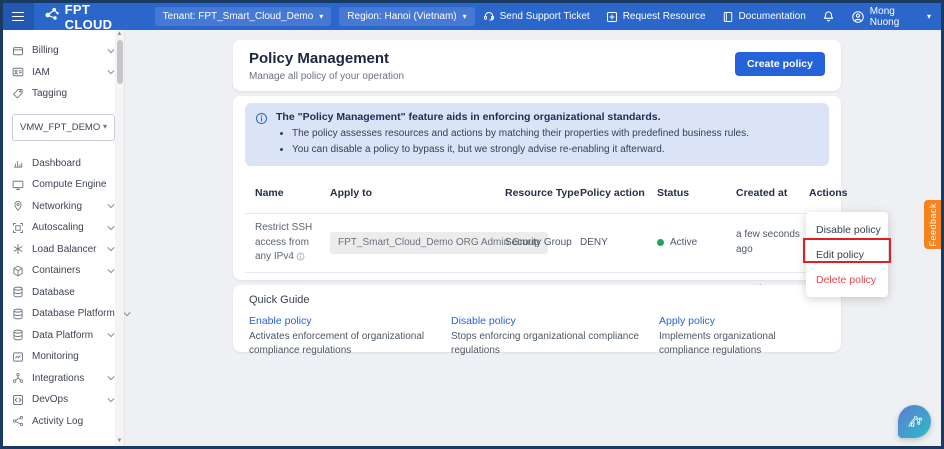 This screenshot has height=449, width=944. I want to click on user-menu: Mong Nuong ▾, so click(891, 17).